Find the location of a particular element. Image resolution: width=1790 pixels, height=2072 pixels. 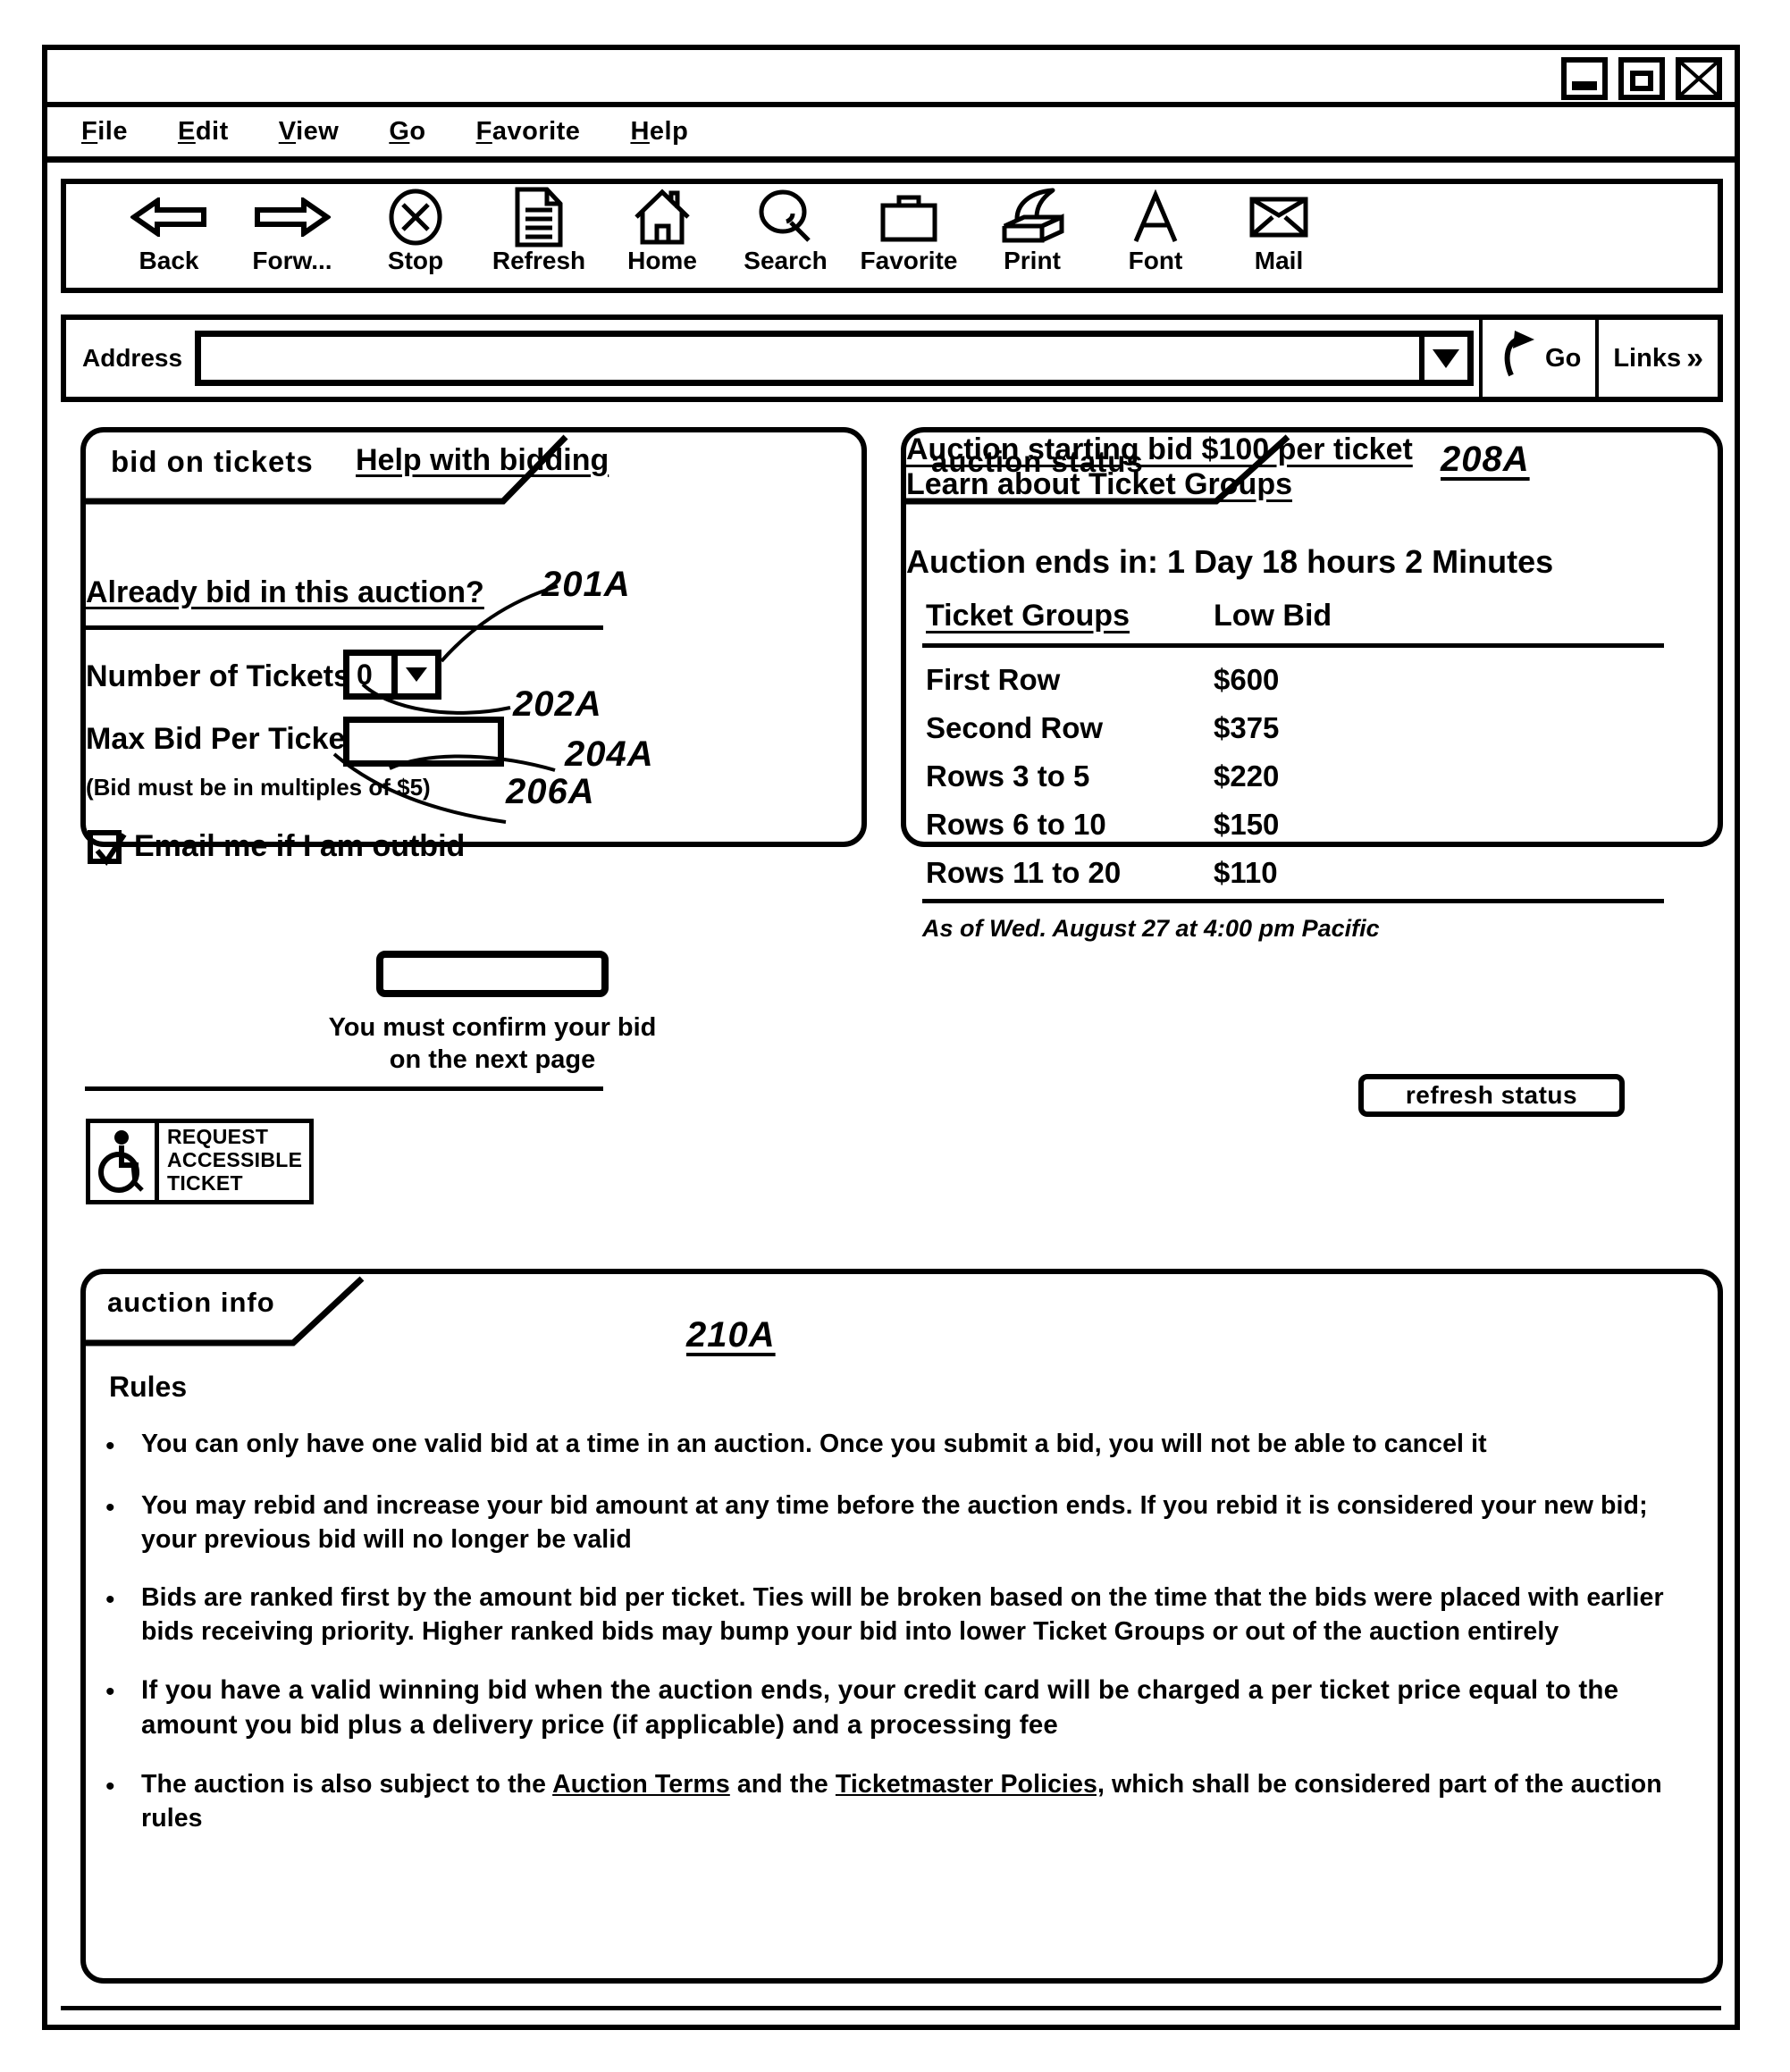

toolbar-button-home: Home is located at coordinates (662, 232).